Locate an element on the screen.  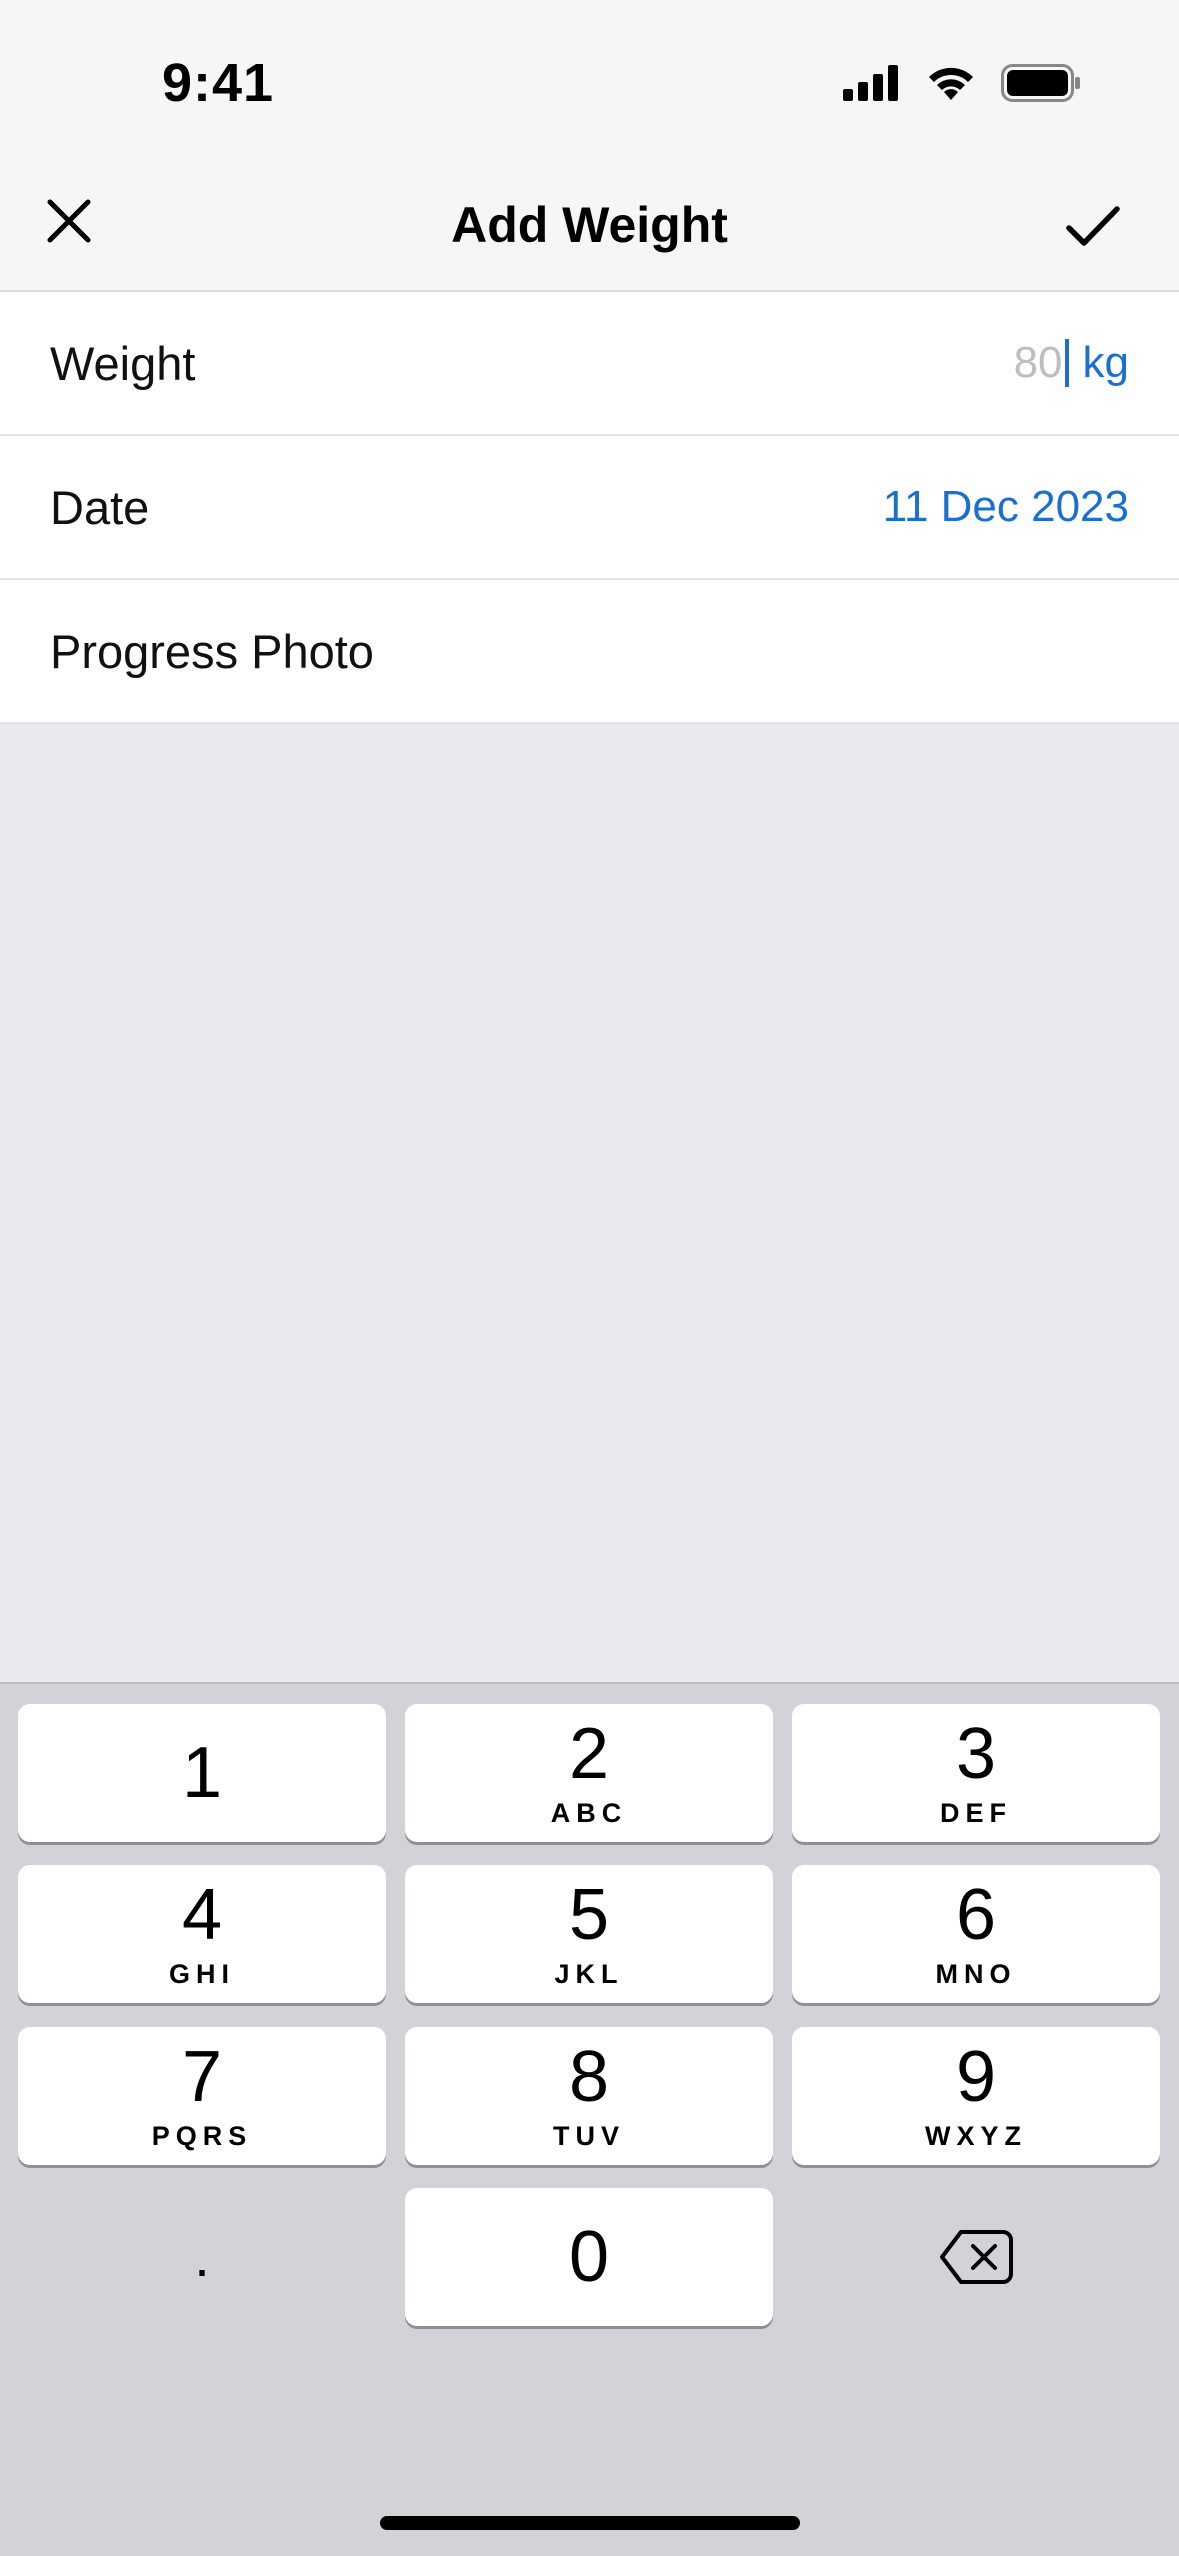
date-row: Date 11 Dec 2023 is located at coordinates (589, 508).